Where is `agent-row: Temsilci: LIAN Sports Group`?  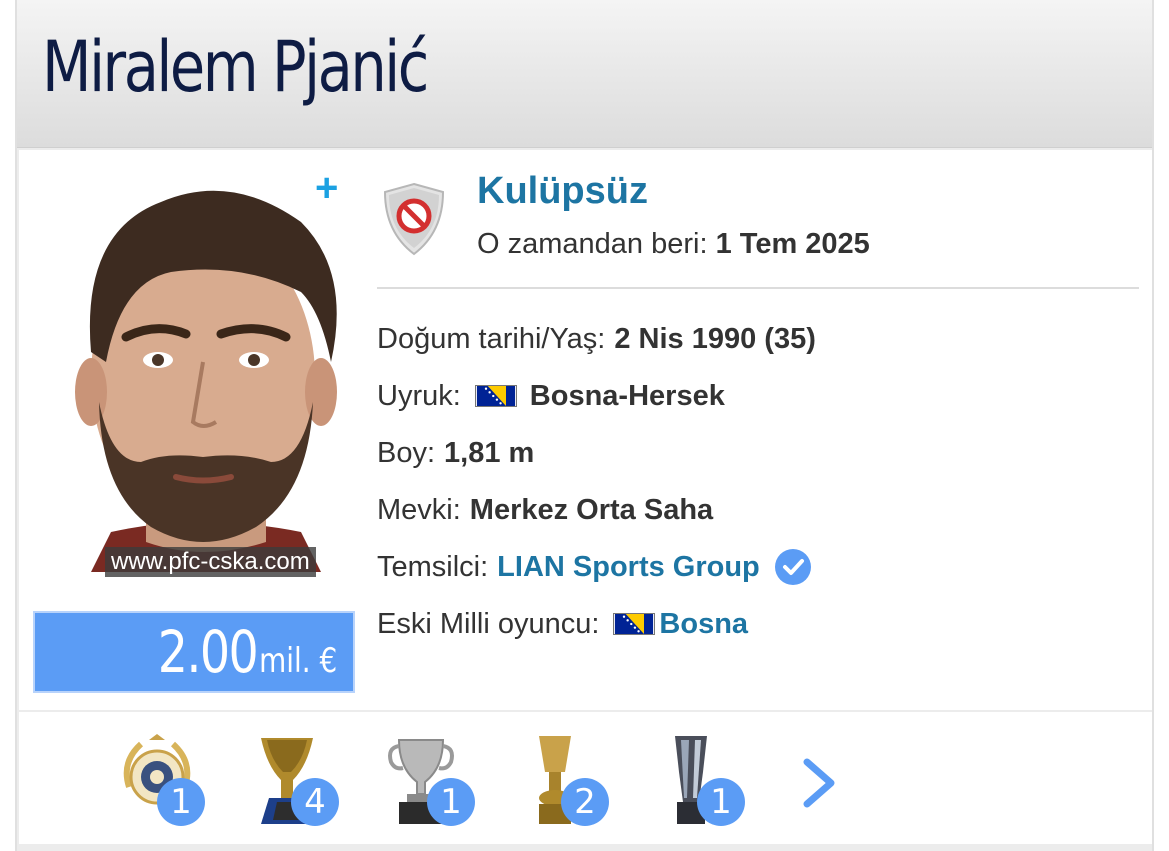
agent-row: Temsilci: LIAN Sports Group is located at coordinates (594, 567).